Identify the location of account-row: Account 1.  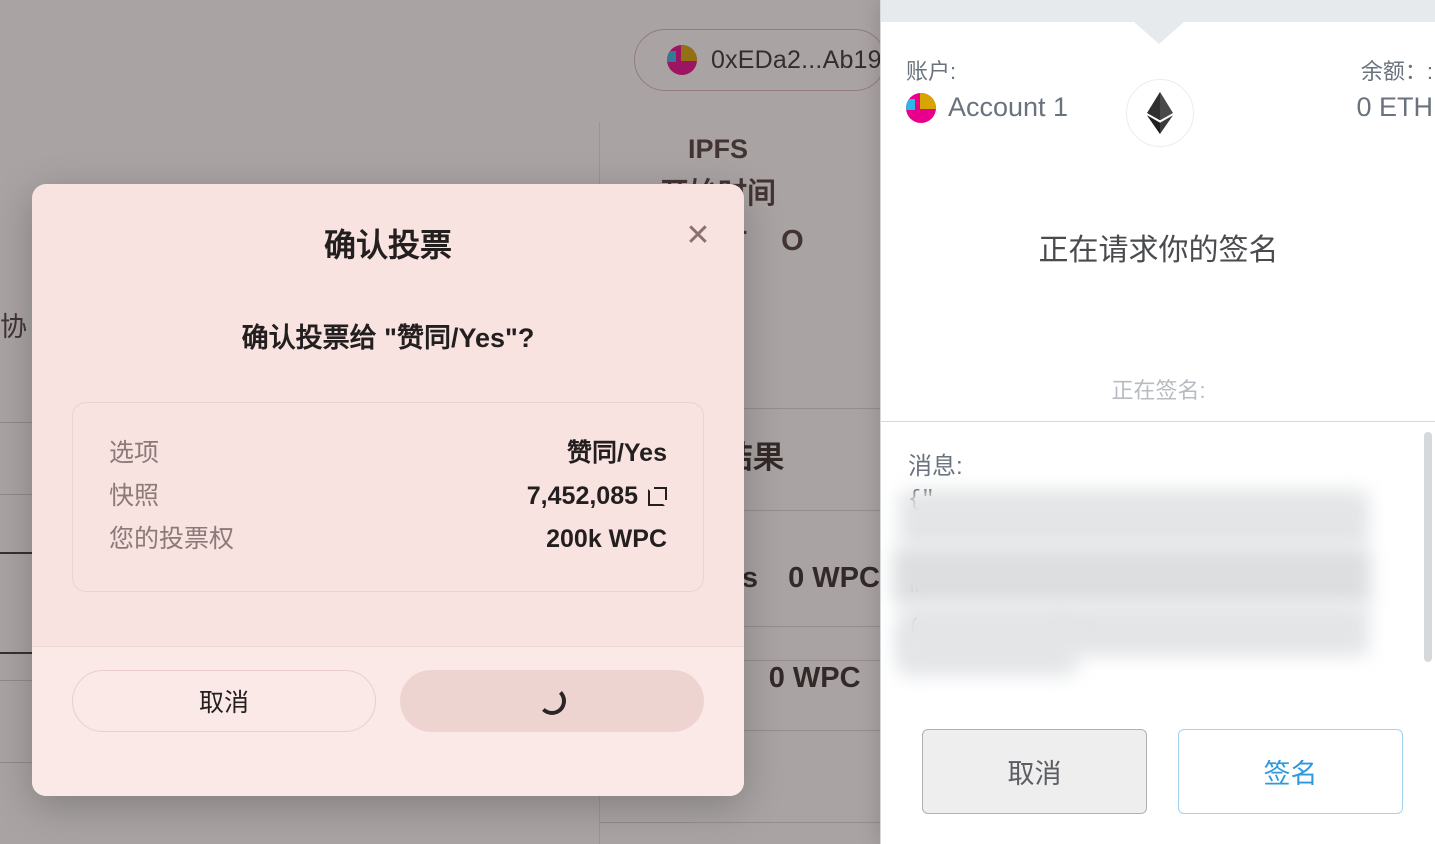
(987, 107).